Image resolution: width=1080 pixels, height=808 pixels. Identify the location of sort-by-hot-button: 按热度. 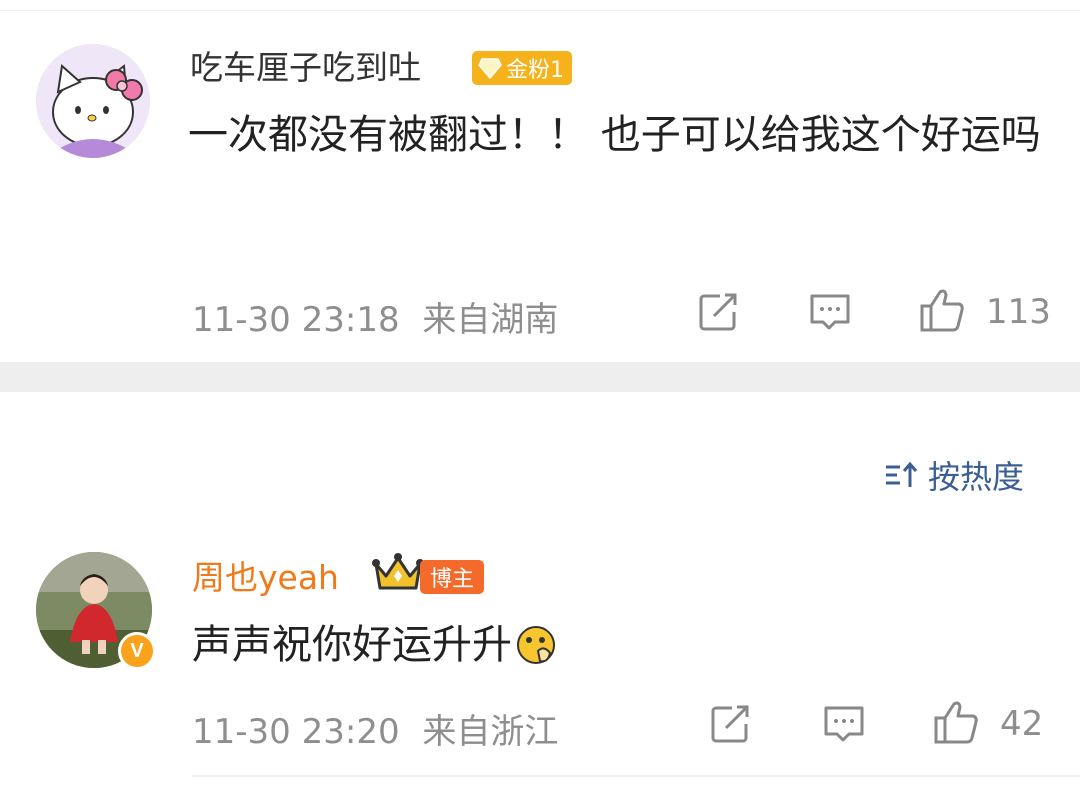
(954, 475).